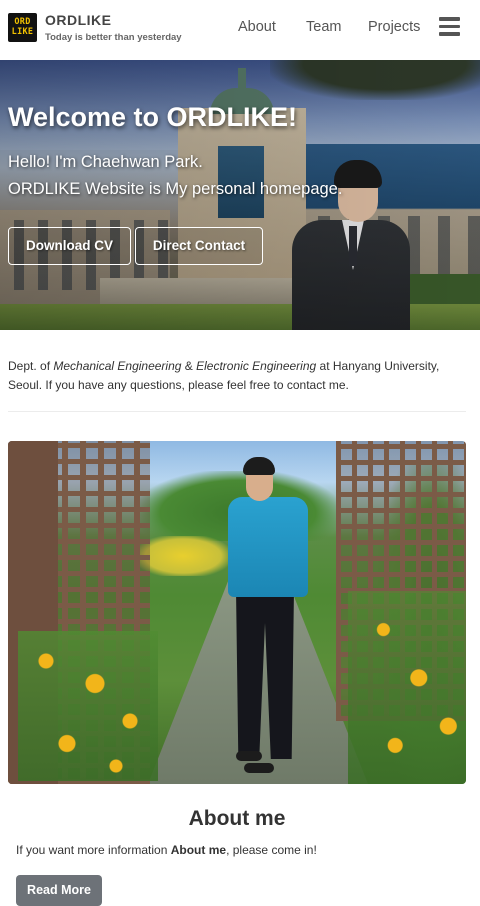 The image size is (480, 906). I want to click on major-mechanical: Mechanical Engineering, so click(117, 366).